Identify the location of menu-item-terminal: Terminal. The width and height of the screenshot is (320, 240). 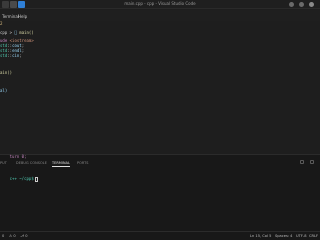
(10, 16).